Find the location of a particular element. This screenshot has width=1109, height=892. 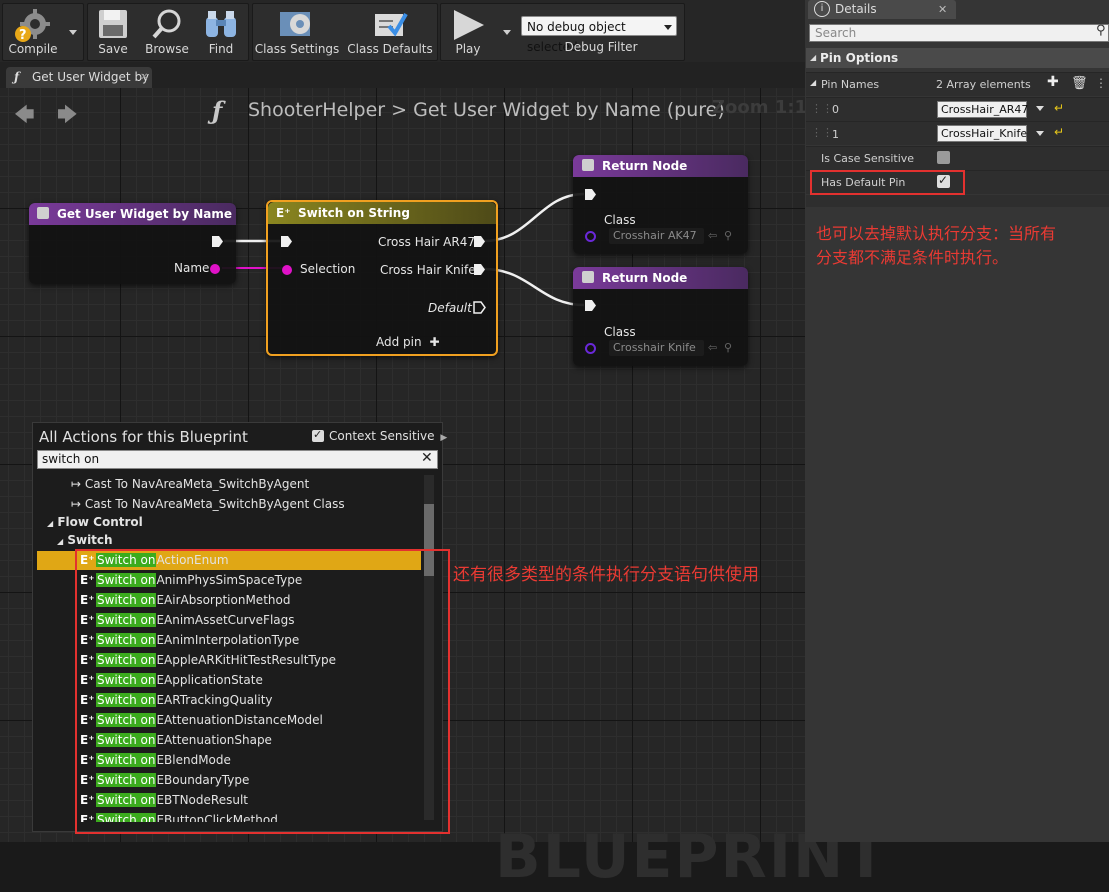

class-value: Crosshair Knife is located at coordinates (654, 347).